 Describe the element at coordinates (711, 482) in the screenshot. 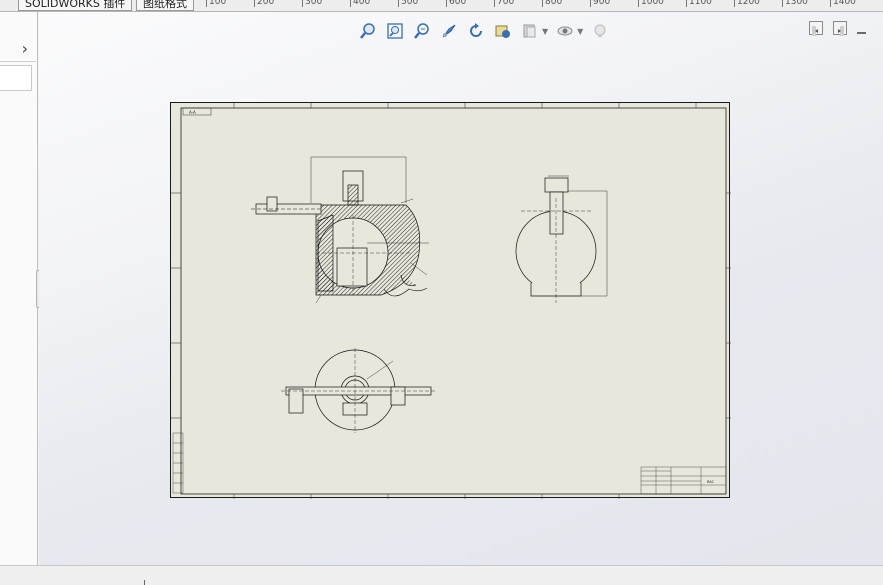

I see `title-block-label: RAC` at that location.